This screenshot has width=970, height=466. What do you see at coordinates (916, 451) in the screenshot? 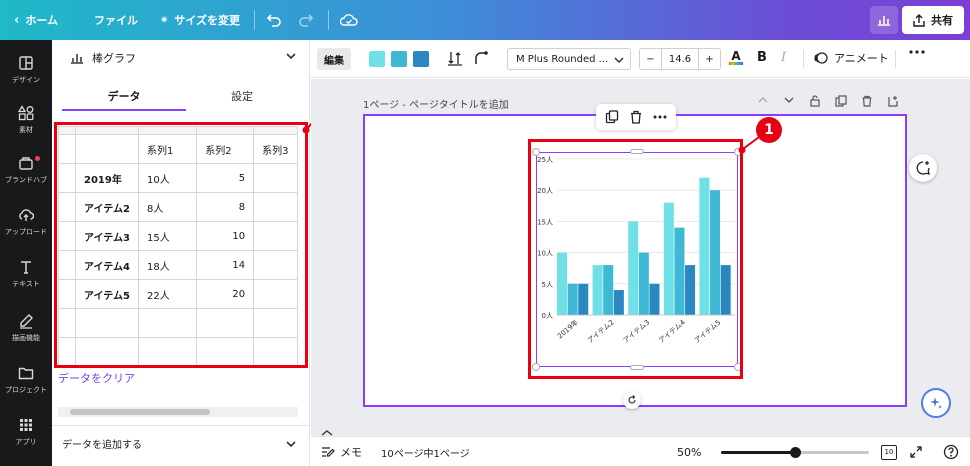
I see `fullscreen-button` at bounding box center [916, 451].